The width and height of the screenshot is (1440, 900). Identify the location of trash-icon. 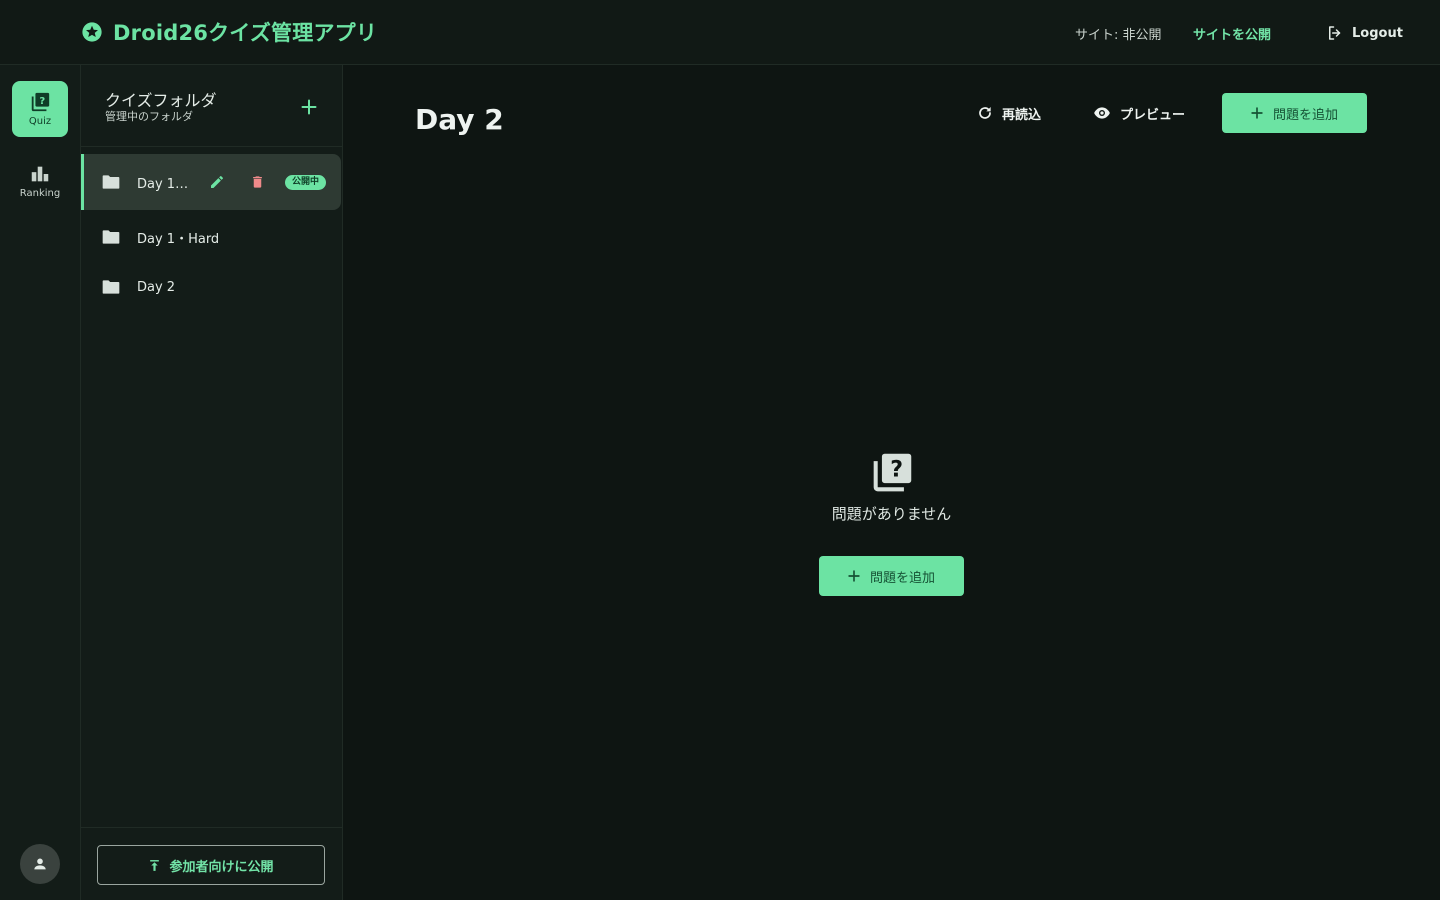
(257, 182).